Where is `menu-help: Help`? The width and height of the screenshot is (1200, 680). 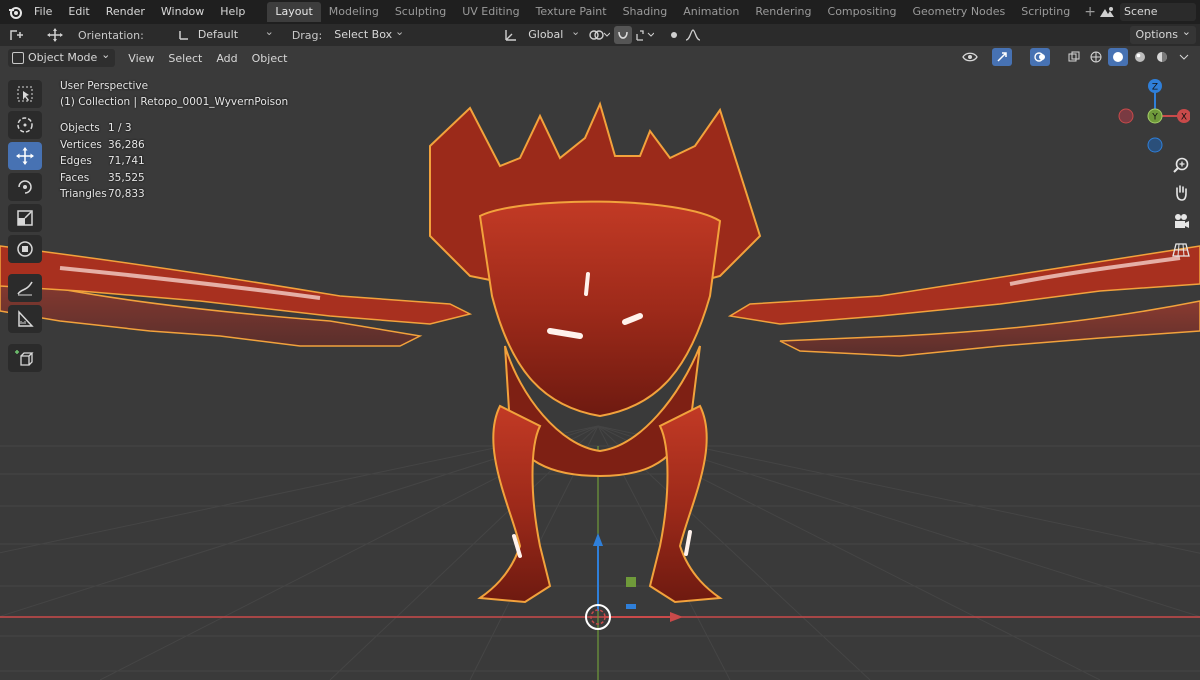
menu-help: Help is located at coordinates (232, 12).